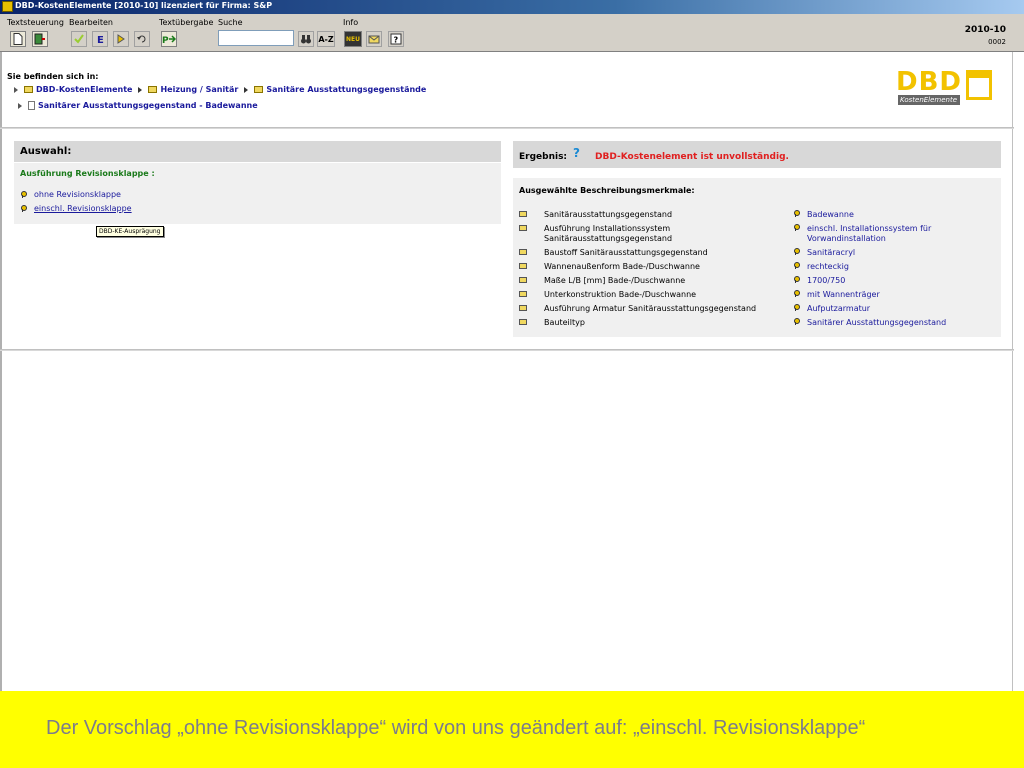 The width and height of the screenshot is (1024, 768). I want to click on merkmal-value-line2: Vorwandinstallation, so click(846, 239).